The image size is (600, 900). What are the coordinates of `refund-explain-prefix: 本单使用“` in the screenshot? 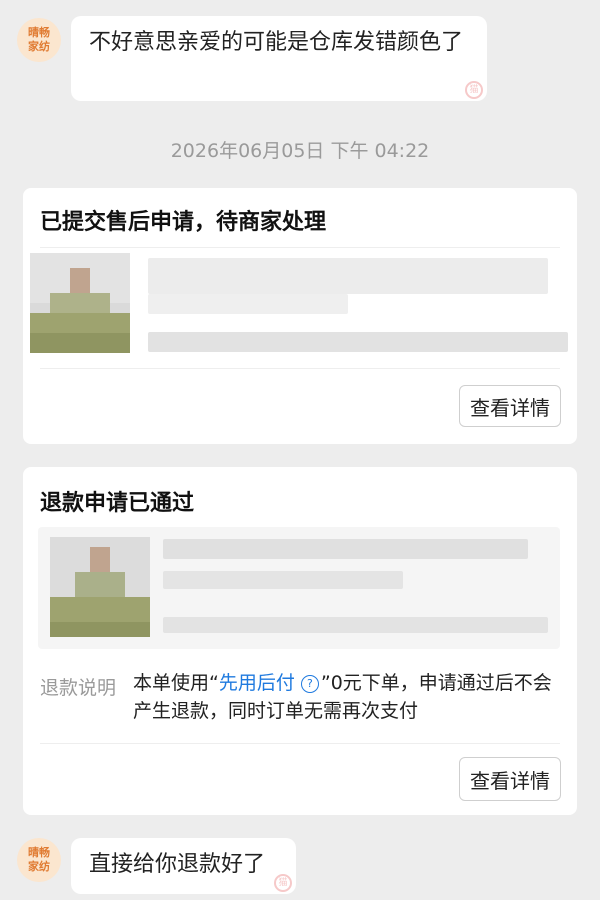 It's located at (176, 683).